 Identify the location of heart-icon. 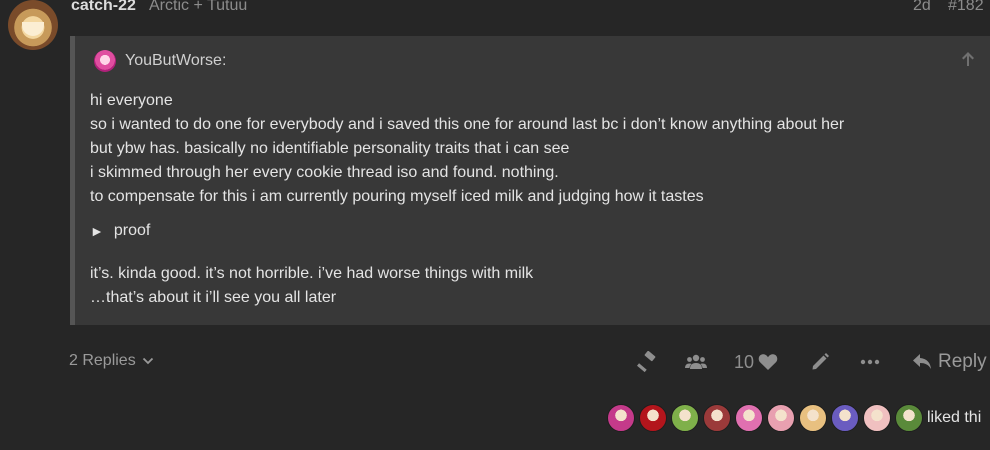
(768, 362).